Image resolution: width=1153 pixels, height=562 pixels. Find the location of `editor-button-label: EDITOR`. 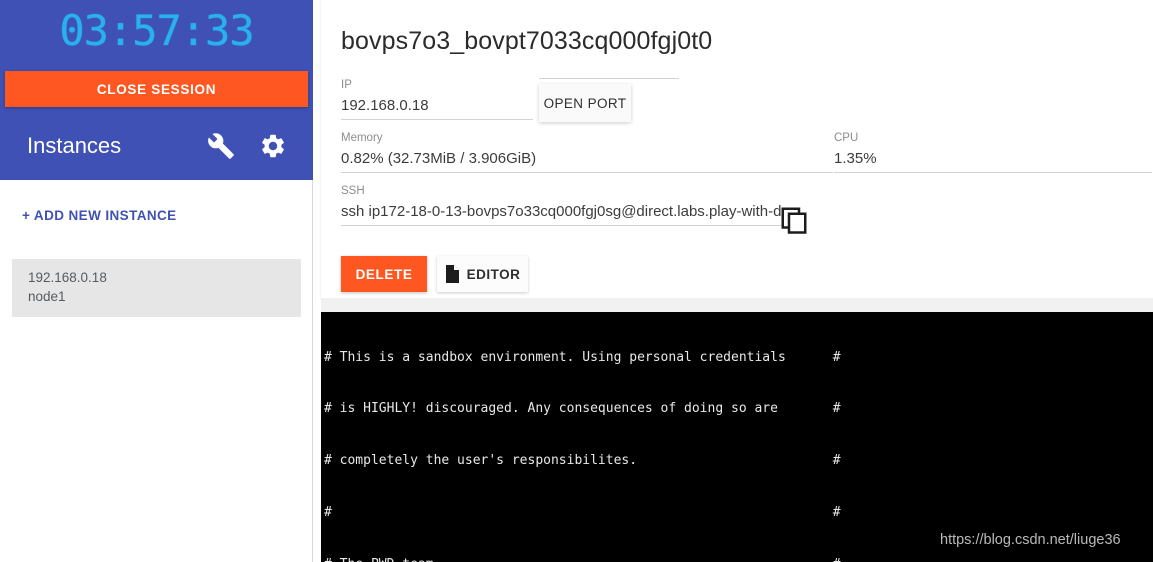

editor-button-label: EDITOR is located at coordinates (493, 274).